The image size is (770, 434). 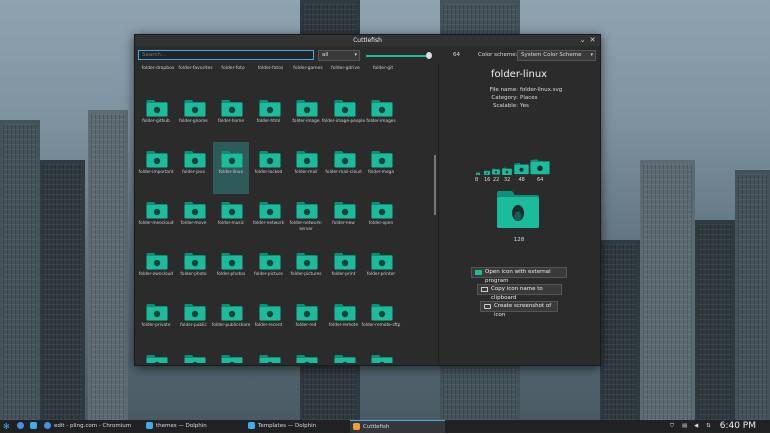 I want to click on icon-cell-folder-gnome: folder-gnome, so click(x=194, y=117).